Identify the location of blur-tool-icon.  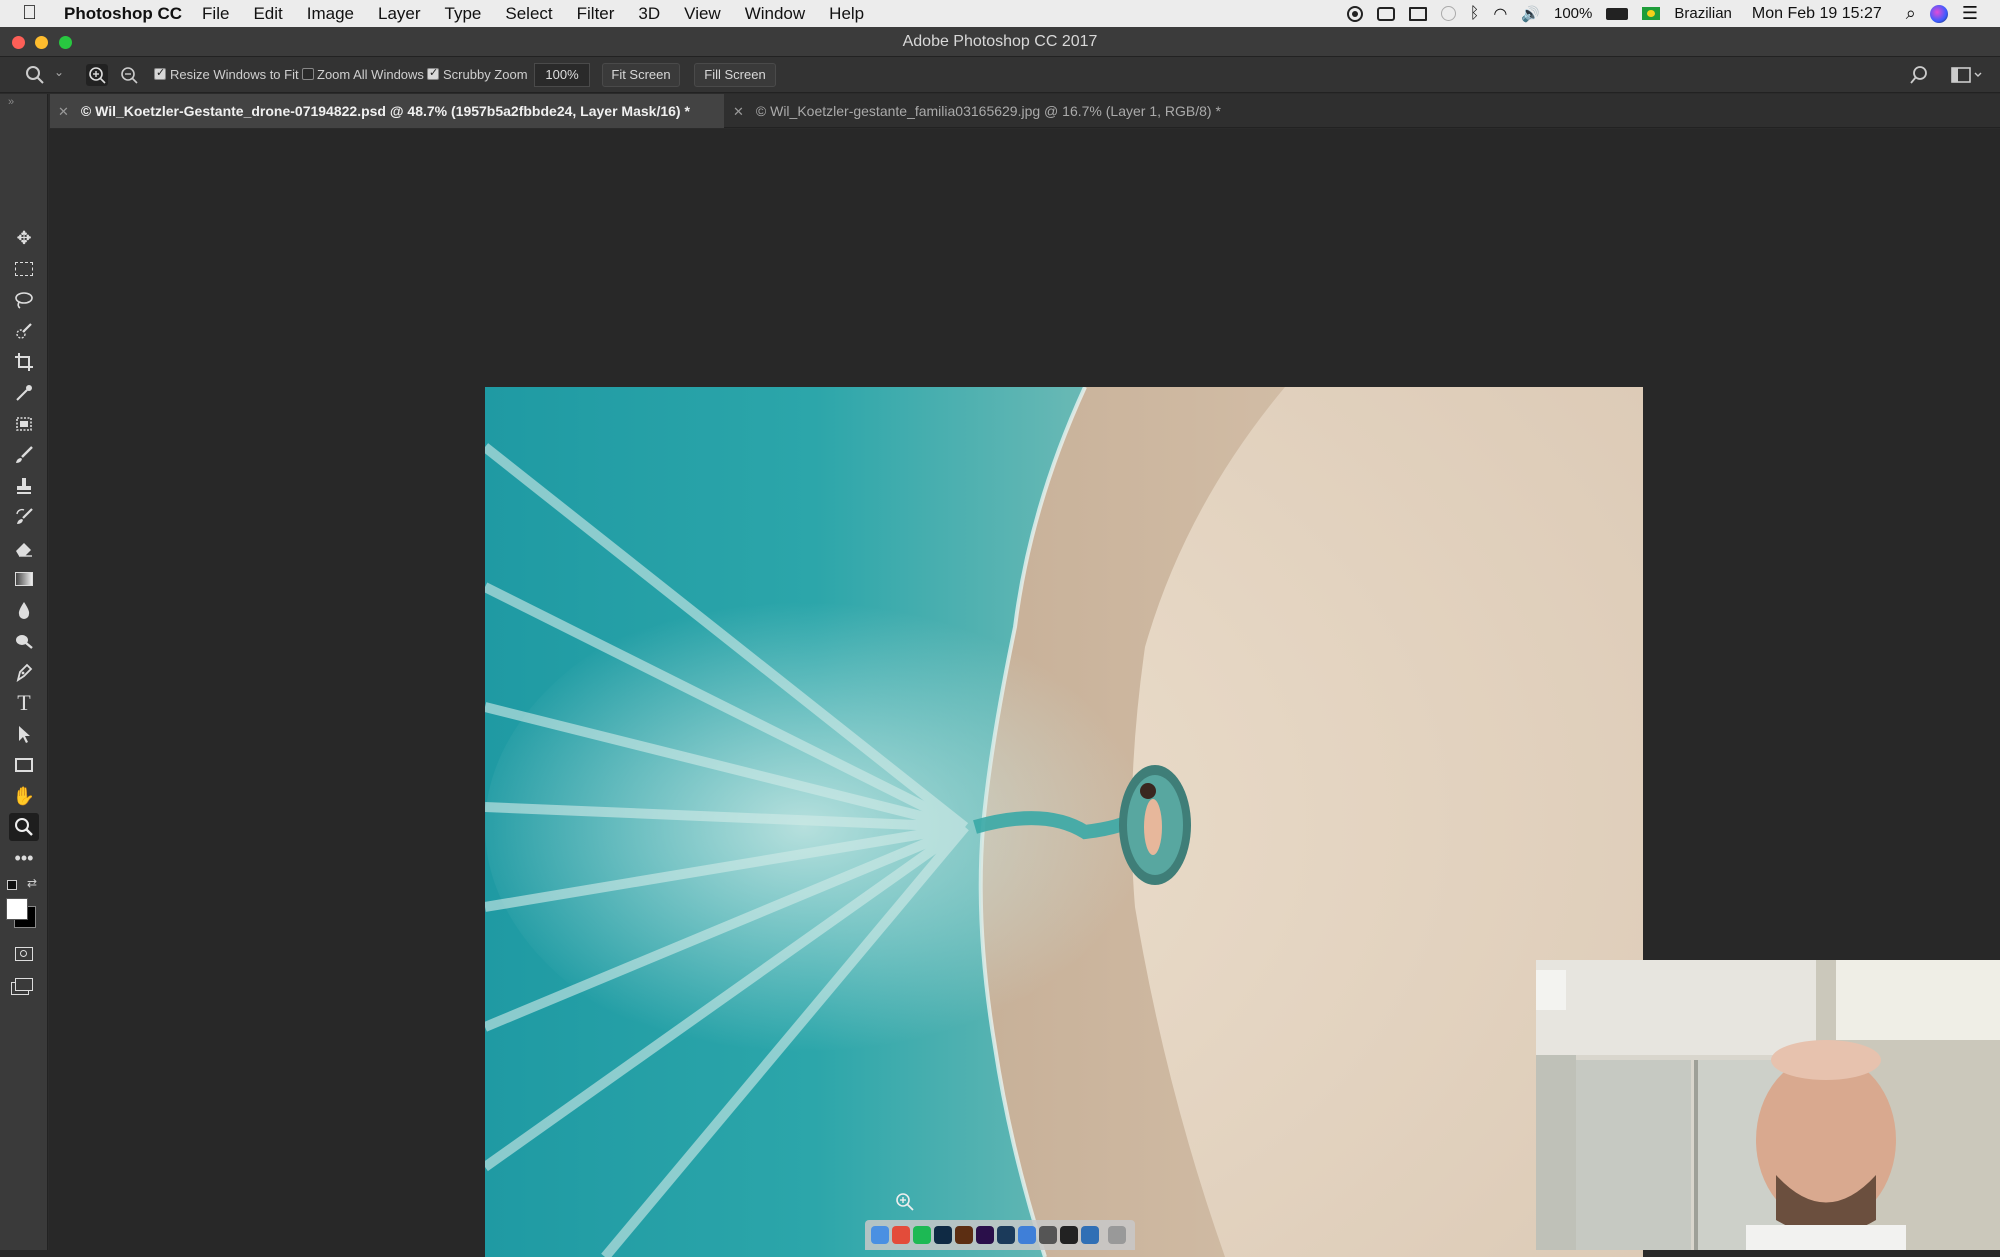
(24, 610).